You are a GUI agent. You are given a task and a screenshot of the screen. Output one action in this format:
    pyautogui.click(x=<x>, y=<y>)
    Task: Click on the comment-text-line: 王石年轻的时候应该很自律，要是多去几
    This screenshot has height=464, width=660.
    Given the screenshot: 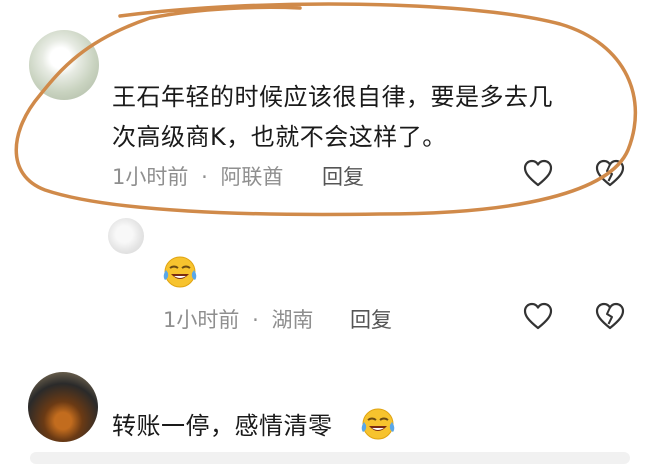 What is the action you would take?
    pyautogui.click(x=332, y=97)
    